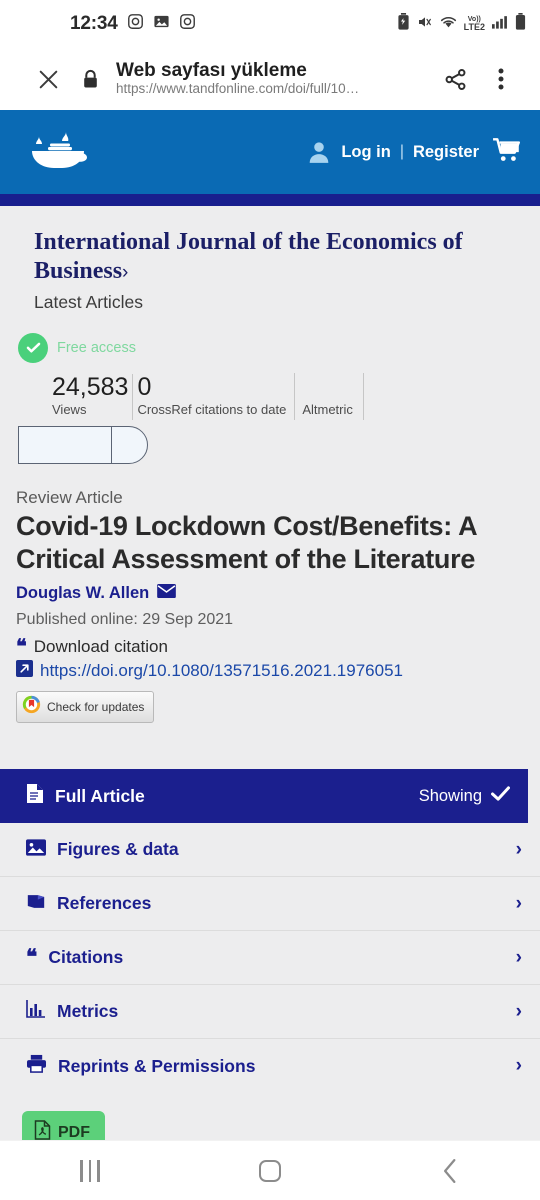 This screenshot has height=1200, width=540. Describe the element at coordinates (86, 957) in the screenshot. I see `tab-citations-label: Citations` at that location.